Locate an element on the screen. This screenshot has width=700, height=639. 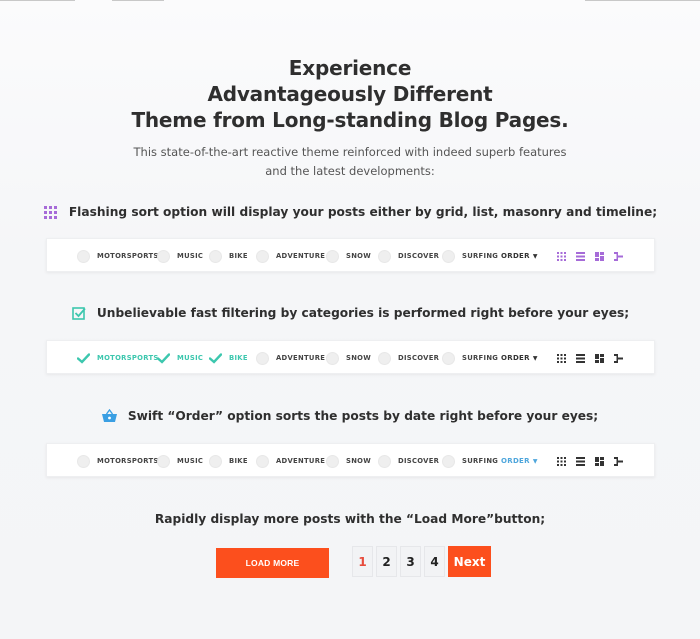
title-line: Experience is located at coordinates (350, 68).